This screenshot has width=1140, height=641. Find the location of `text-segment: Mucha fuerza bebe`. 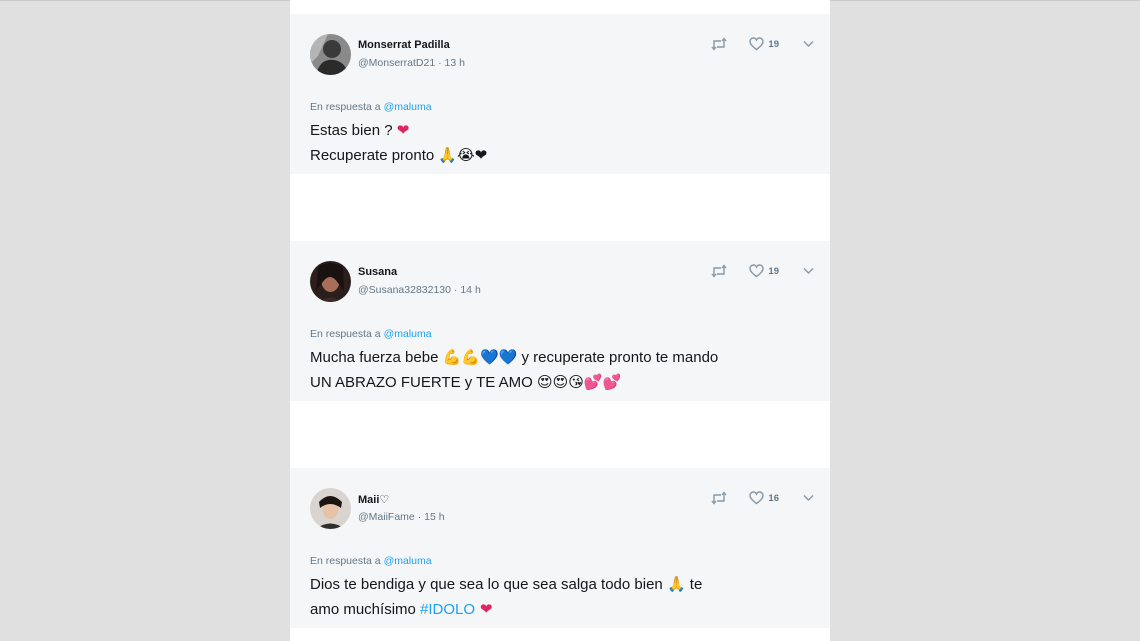

text-segment: Mucha fuerza bebe is located at coordinates (376, 357).